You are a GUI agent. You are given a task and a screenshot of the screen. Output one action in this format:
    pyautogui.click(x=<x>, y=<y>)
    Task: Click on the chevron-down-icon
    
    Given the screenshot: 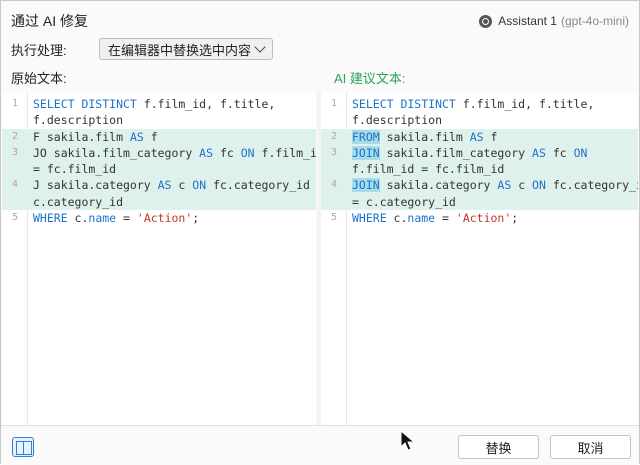 What is the action you would take?
    pyautogui.click(x=260, y=47)
    